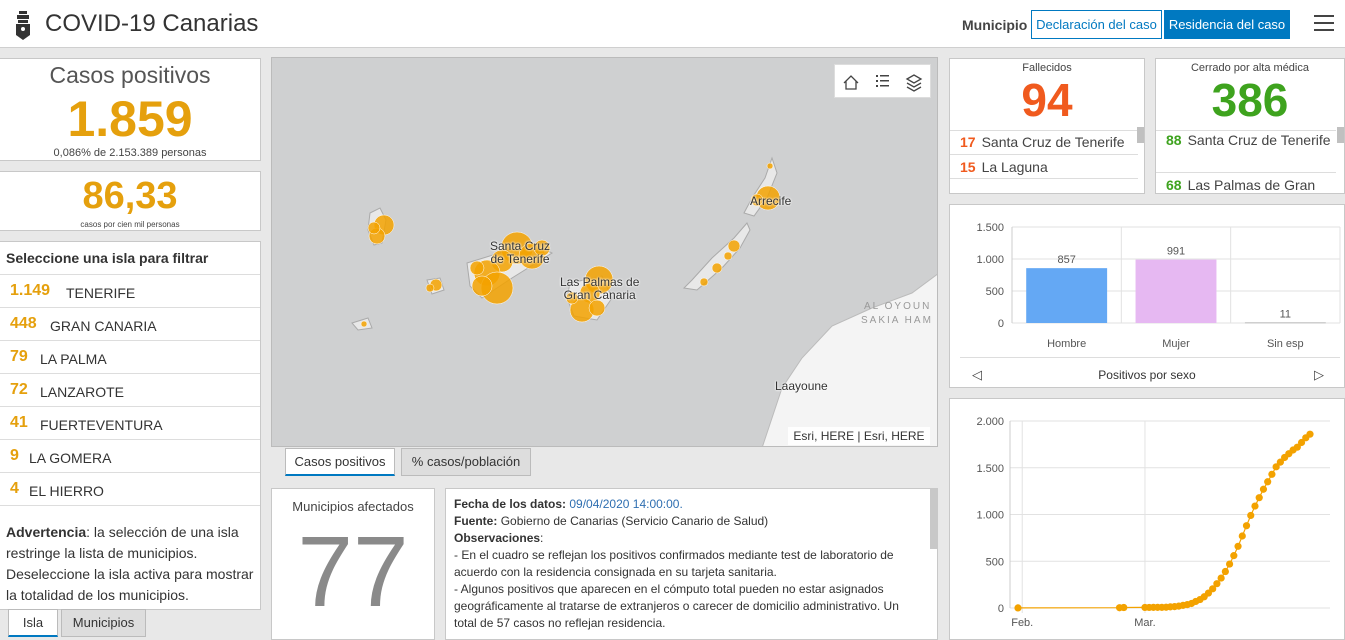  I want to click on casos-title: Casos positivos, so click(130, 75).